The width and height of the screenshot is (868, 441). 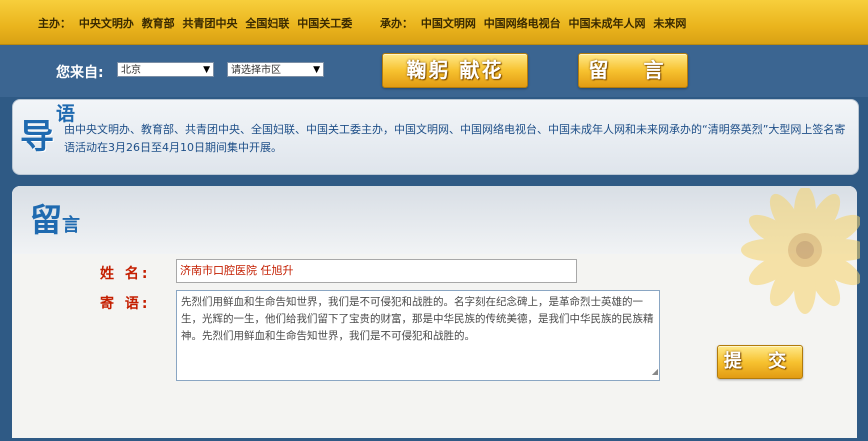 I want to click on sponsor-line: 主办： 中央文明办 教育部 共青团中央 全国妇联 中国关工委, so click(x=195, y=23).